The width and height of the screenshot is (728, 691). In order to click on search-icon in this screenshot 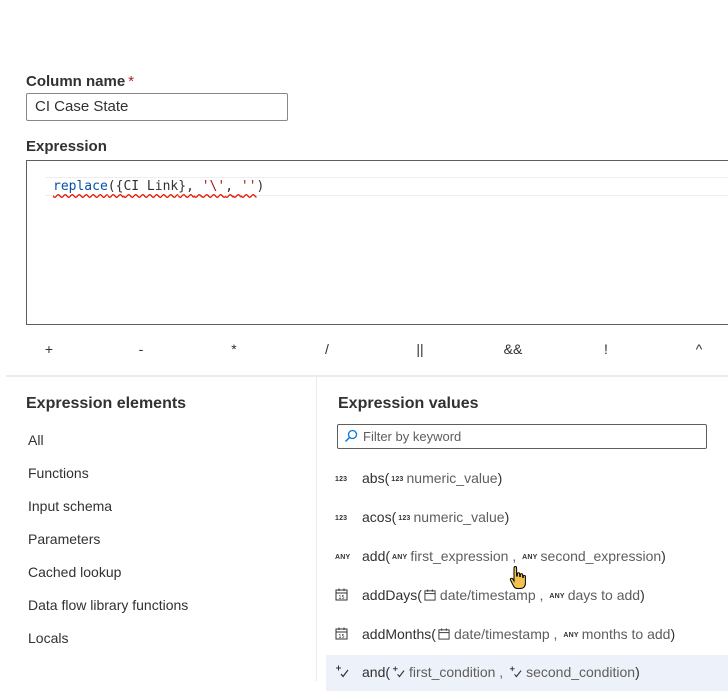, I will do `click(351, 438)`.